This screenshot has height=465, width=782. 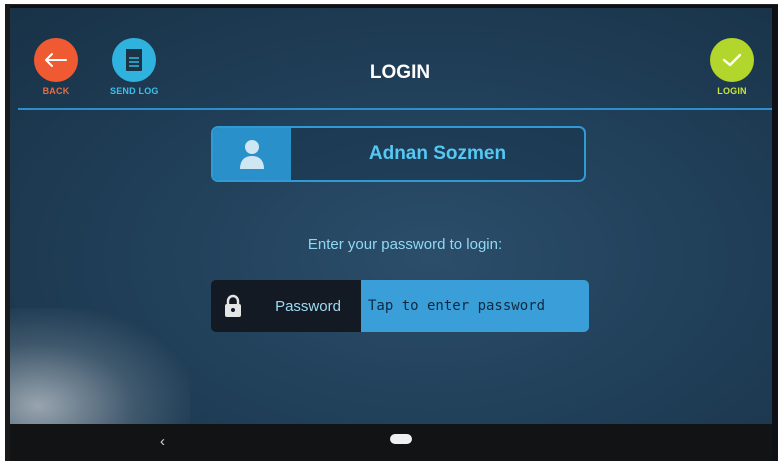 I want to click on page-title: LOGIN, so click(x=400, y=72).